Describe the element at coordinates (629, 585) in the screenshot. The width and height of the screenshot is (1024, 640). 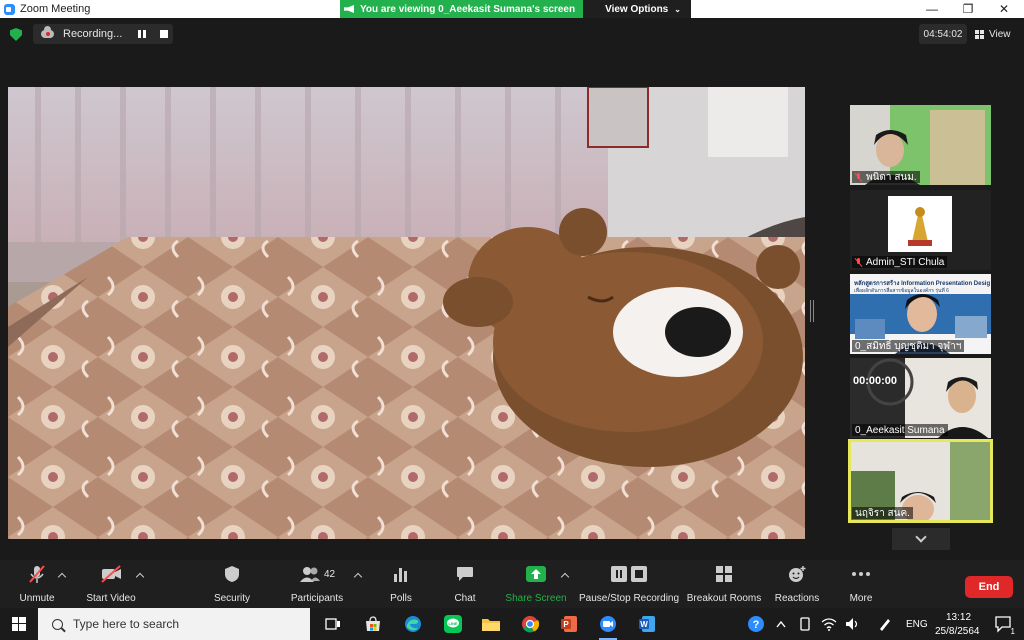
I see `pause-stop-recording-button: Pause/Stop Recording` at that location.